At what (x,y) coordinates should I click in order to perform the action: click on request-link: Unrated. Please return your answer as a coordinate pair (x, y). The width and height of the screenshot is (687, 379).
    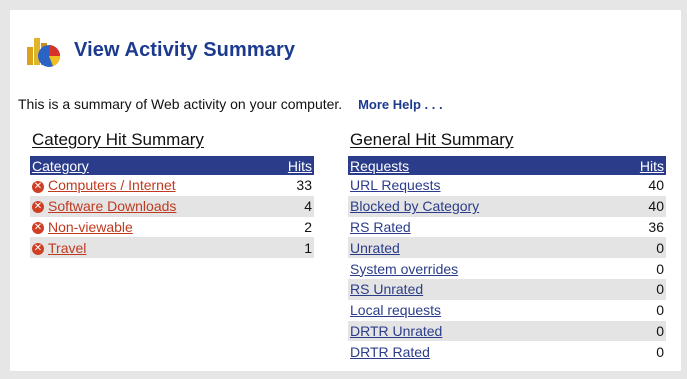
    Looking at the image, I should click on (375, 248).